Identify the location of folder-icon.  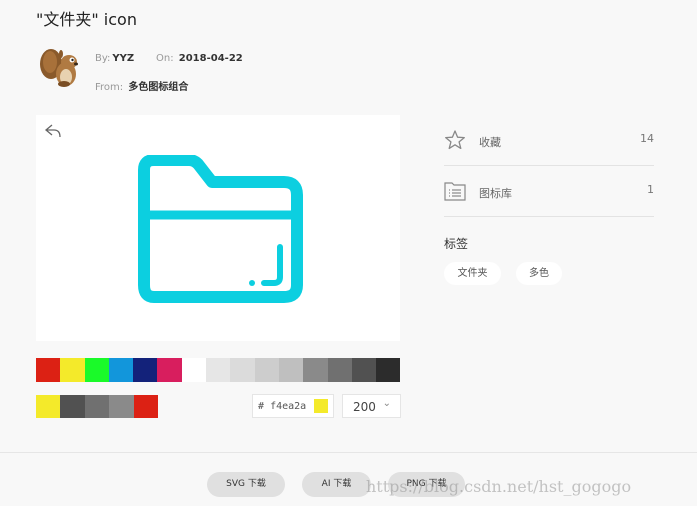
(220, 229).